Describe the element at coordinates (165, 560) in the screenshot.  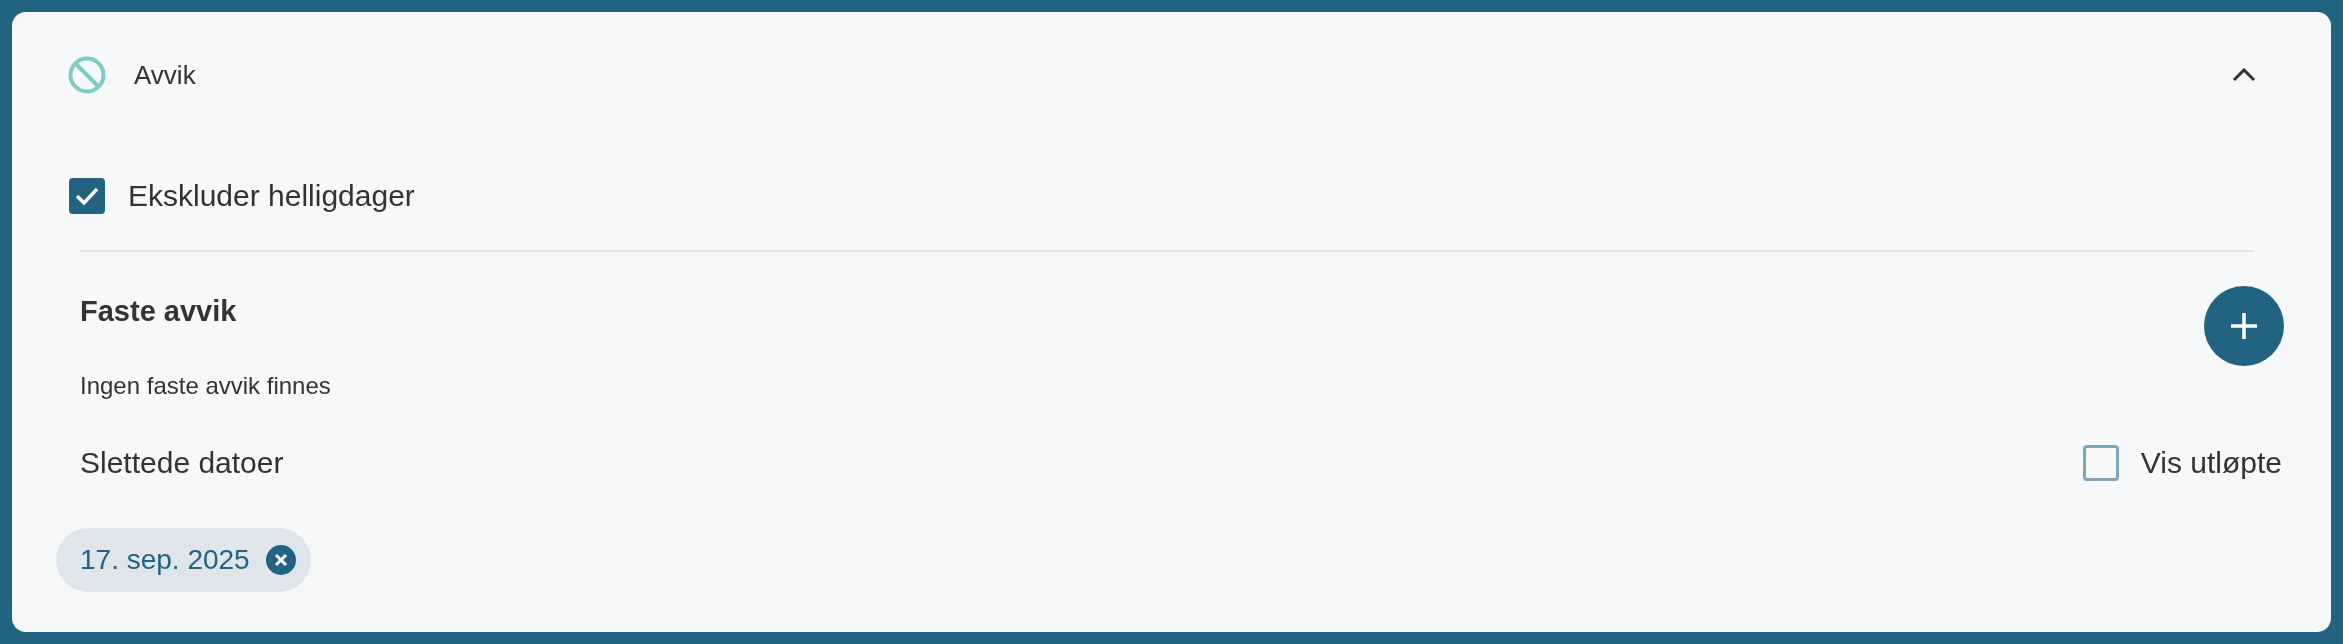
I see `date-label: 17. sep. 2025` at that location.